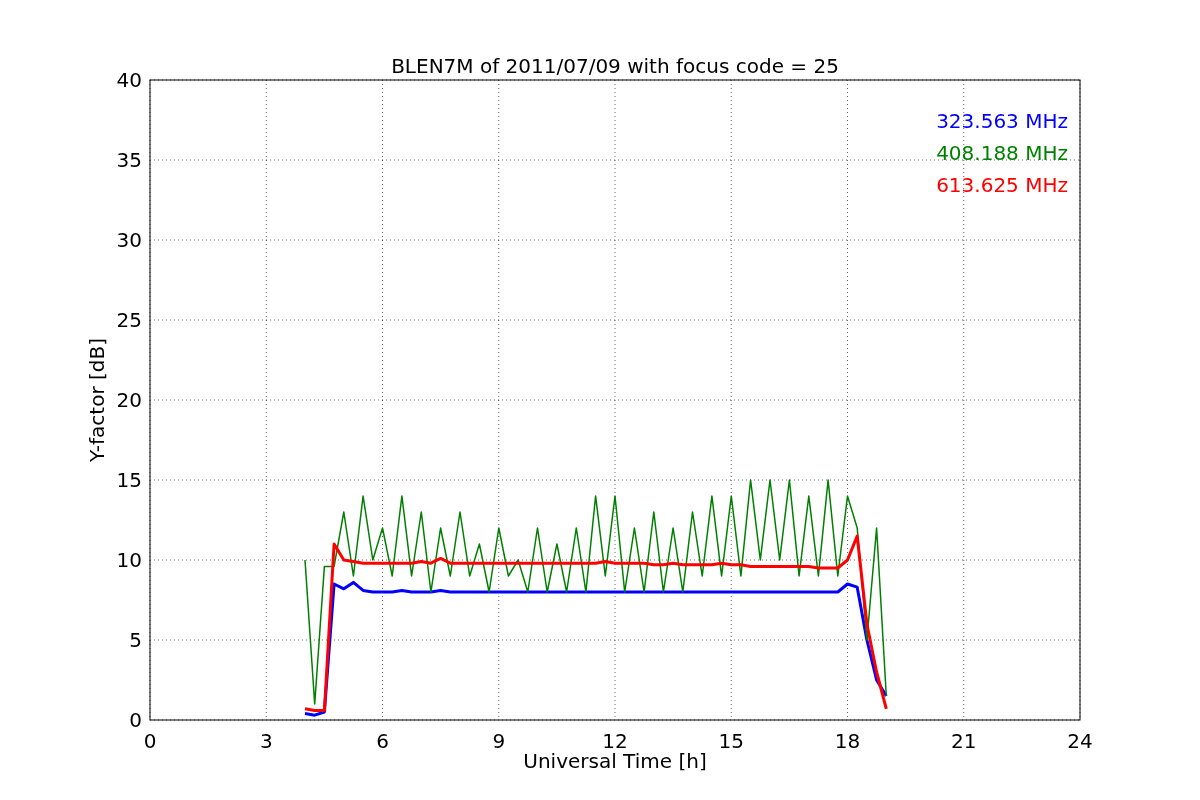 The width and height of the screenshot is (1200, 800). Describe the element at coordinates (499, 741) in the screenshot. I see `x-tick-label: 9` at that location.